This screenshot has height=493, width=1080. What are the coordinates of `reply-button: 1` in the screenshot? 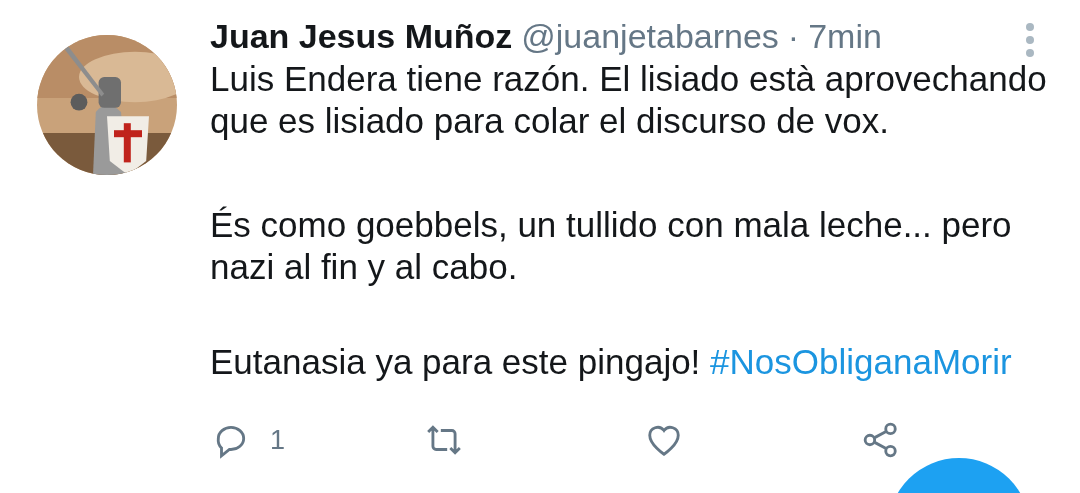 It's located at (249, 440).